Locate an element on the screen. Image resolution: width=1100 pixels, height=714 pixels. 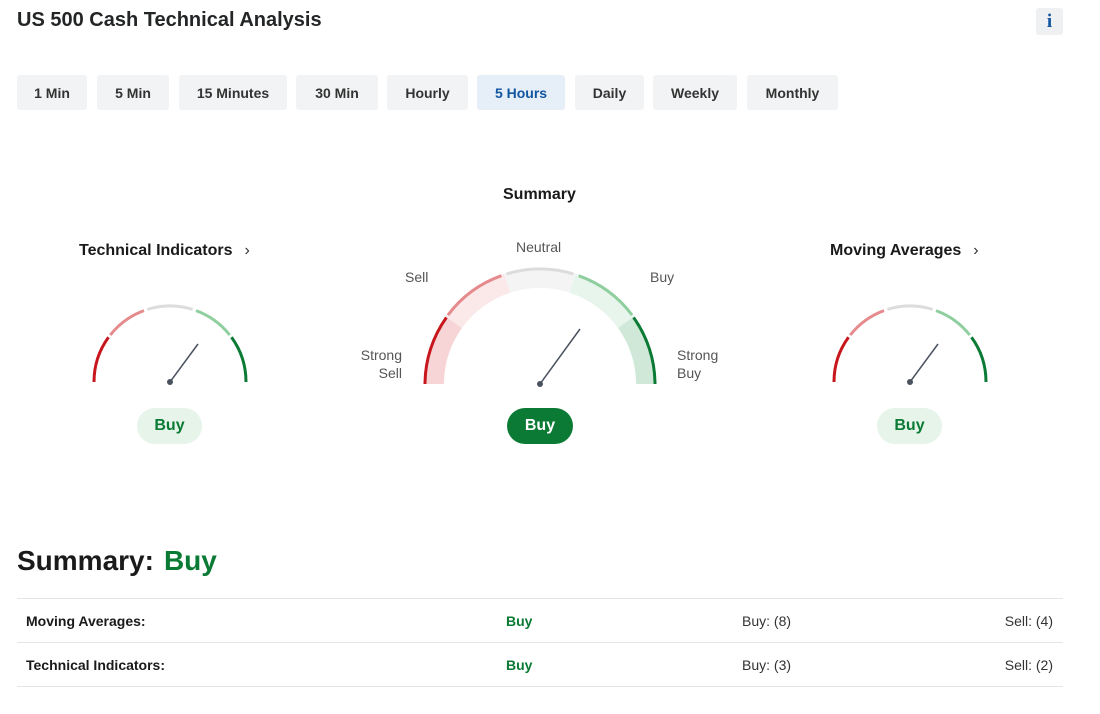
moving-averages-heading: Moving Averages › is located at coordinates (904, 251).